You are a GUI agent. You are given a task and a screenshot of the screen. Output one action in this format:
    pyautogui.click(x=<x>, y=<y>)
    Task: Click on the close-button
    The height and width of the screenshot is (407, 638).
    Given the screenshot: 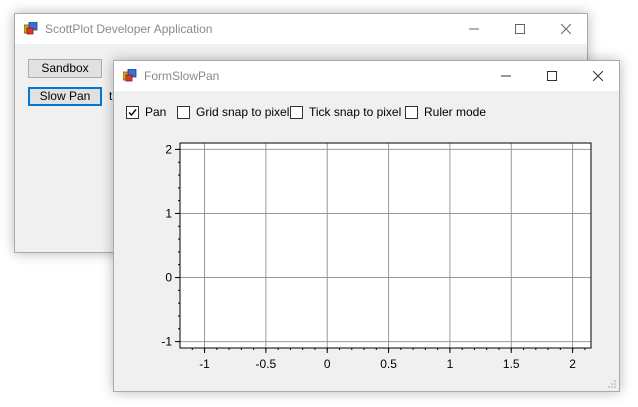 What is the action you would take?
    pyautogui.click(x=566, y=29)
    